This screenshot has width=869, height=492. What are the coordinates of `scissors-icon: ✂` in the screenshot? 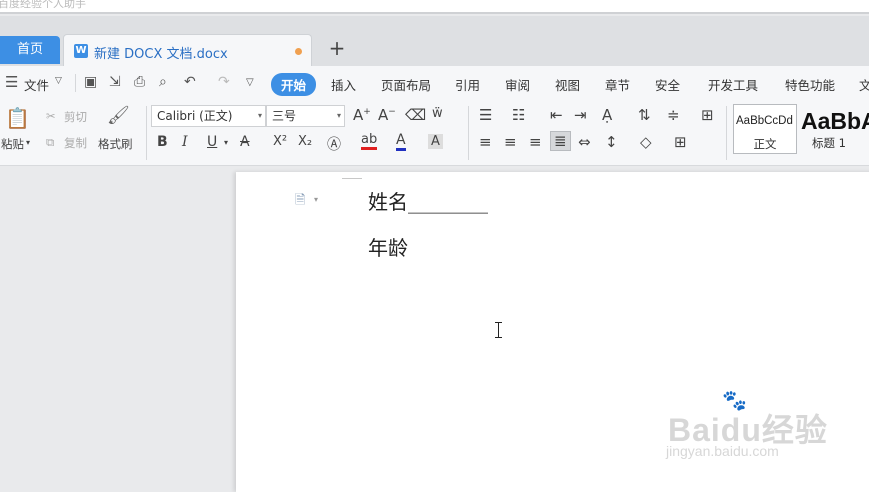 It's located at (51, 116).